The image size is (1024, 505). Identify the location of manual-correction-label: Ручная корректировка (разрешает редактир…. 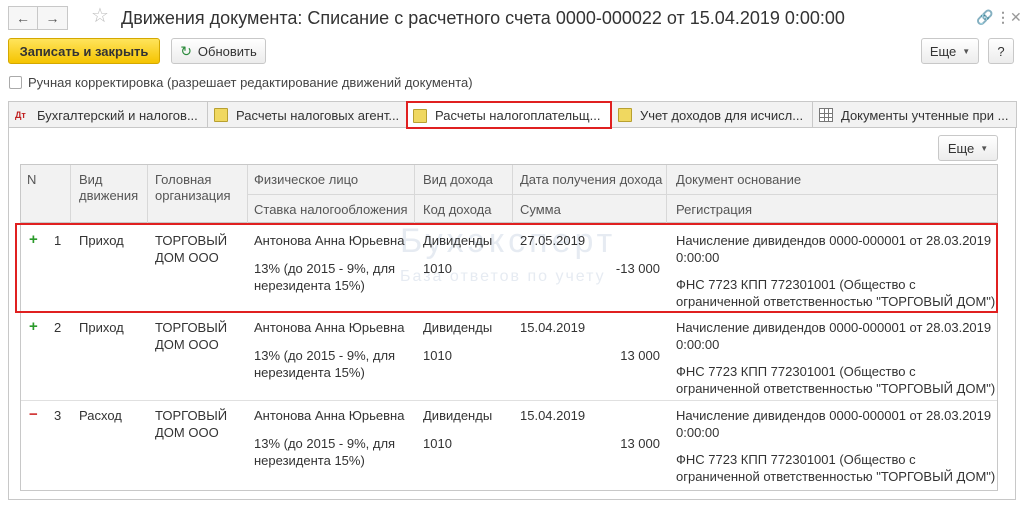
(250, 82).